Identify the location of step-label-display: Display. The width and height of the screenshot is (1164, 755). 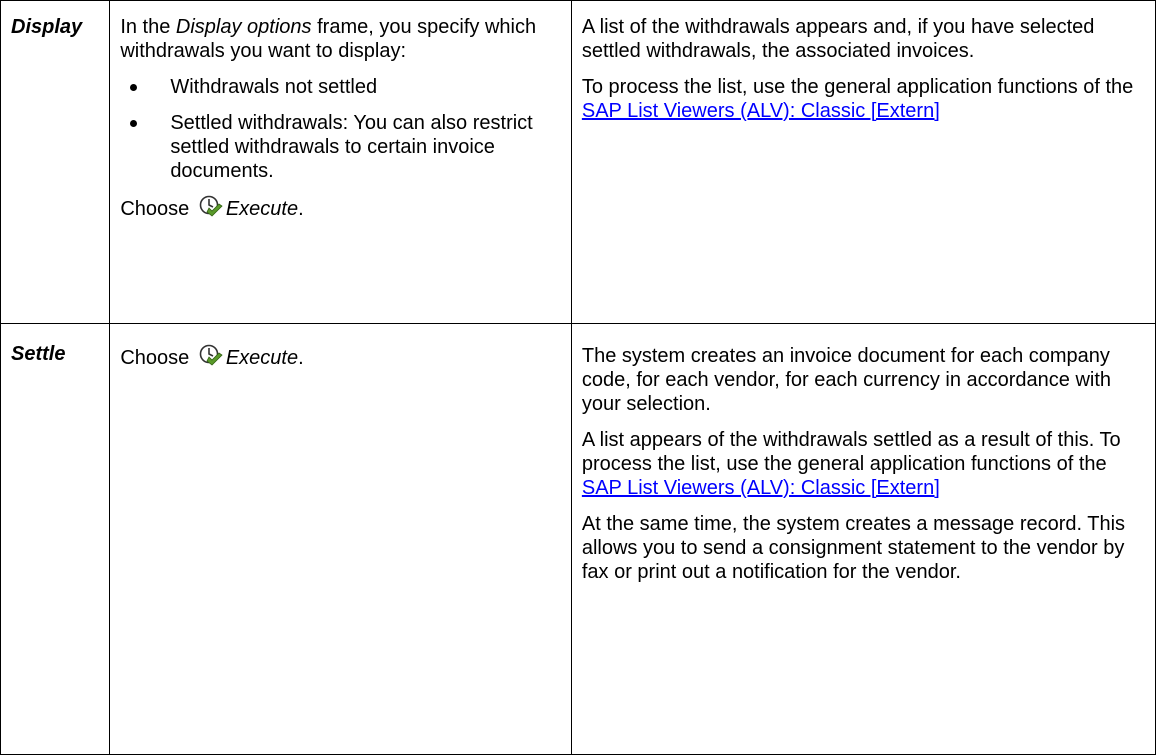
(55, 162).